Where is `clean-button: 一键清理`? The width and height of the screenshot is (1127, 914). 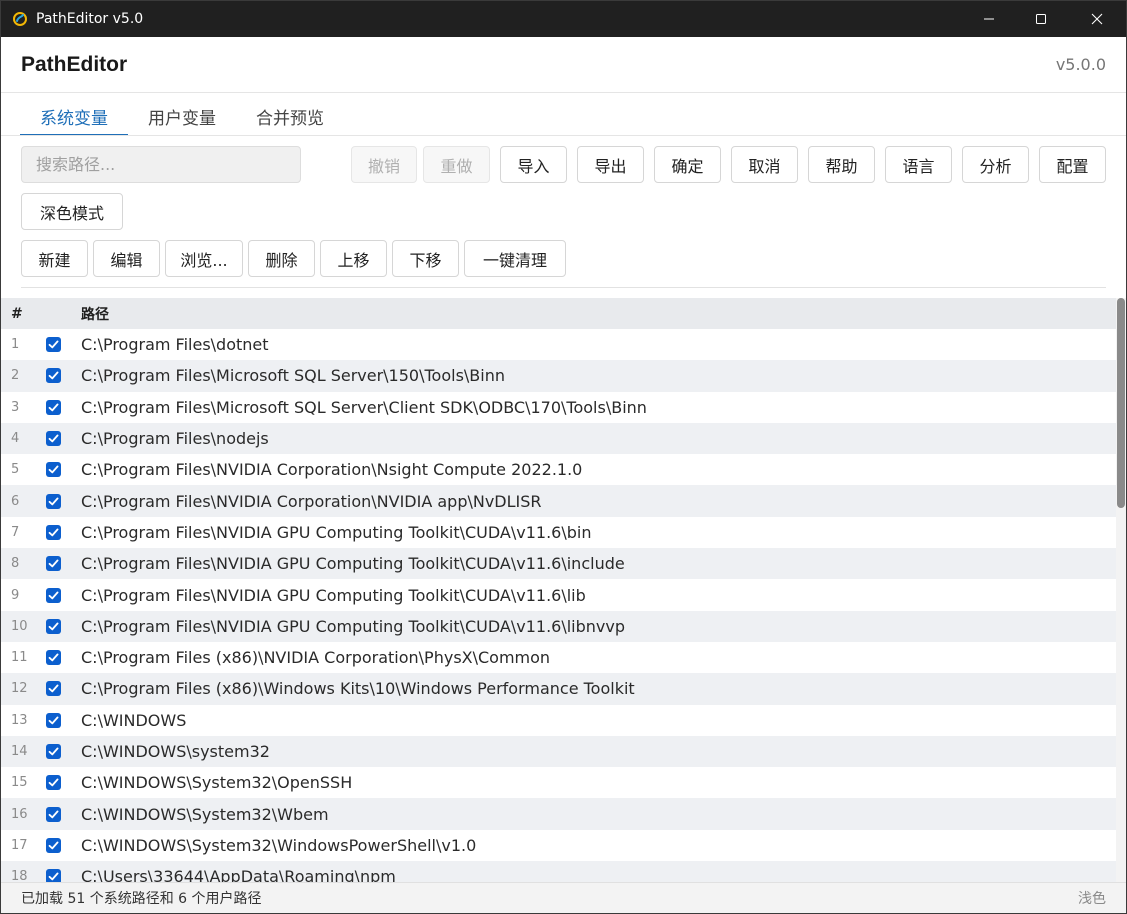
clean-button: 一键清理 is located at coordinates (515, 258).